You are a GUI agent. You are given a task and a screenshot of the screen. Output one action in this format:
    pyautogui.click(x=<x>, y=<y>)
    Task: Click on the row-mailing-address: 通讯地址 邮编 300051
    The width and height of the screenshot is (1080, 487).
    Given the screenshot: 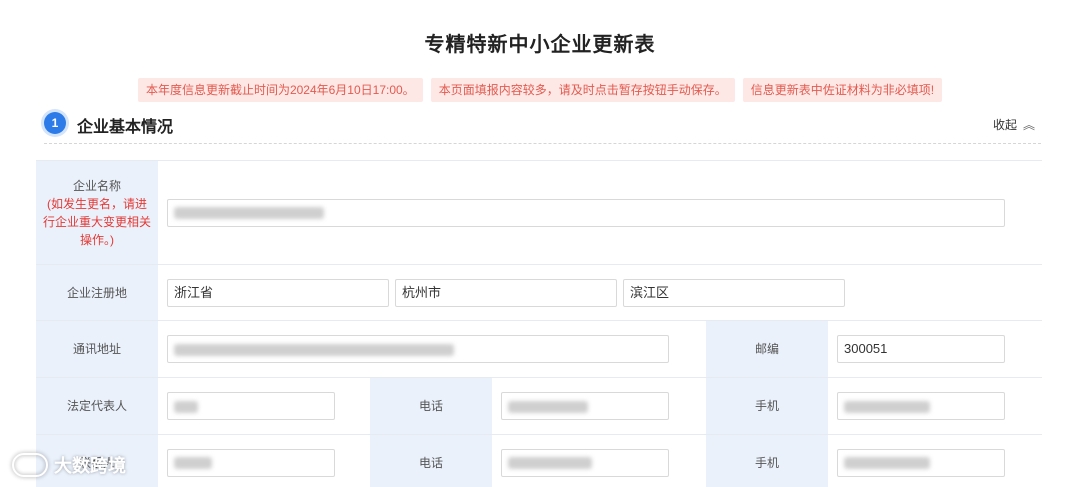 What is the action you would take?
    pyautogui.click(x=539, y=349)
    